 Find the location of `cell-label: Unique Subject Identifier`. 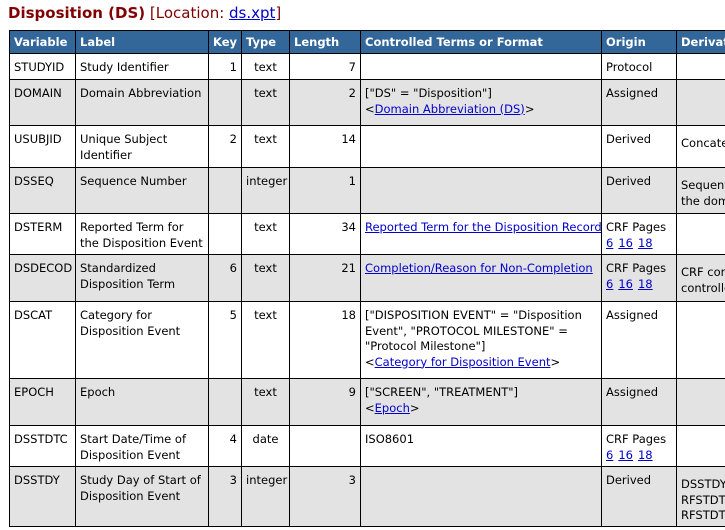

cell-label: Unique Subject Identifier is located at coordinates (142, 146).